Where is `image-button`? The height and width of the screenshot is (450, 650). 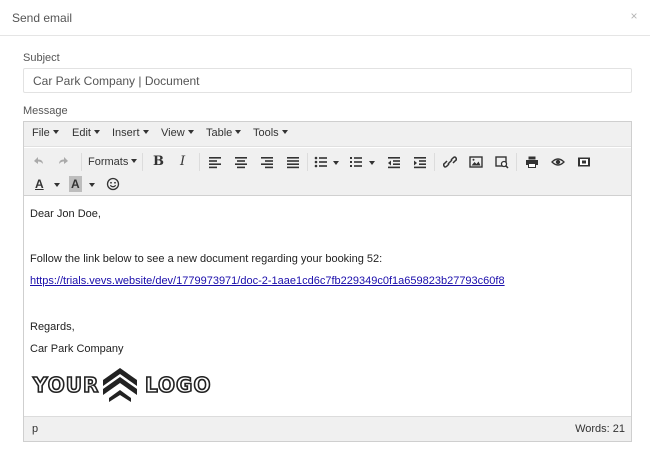 image-button is located at coordinates (476, 162).